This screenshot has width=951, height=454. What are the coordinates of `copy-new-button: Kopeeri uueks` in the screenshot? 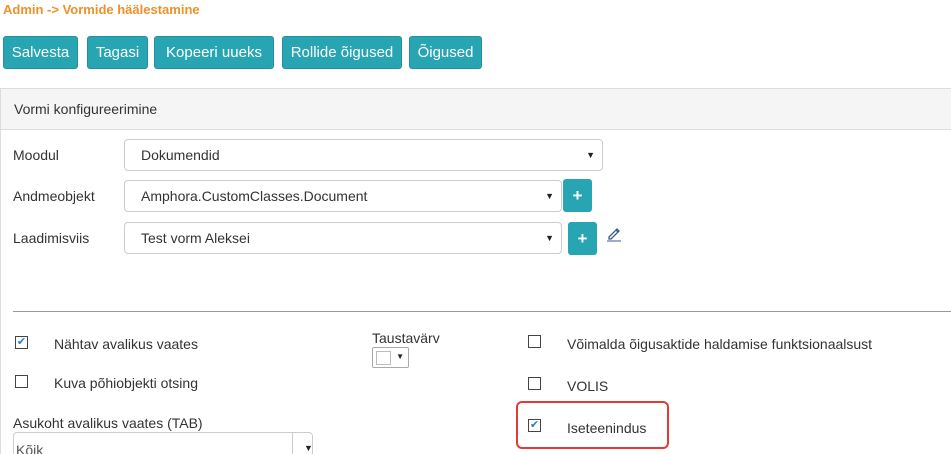 It's located at (214, 52).